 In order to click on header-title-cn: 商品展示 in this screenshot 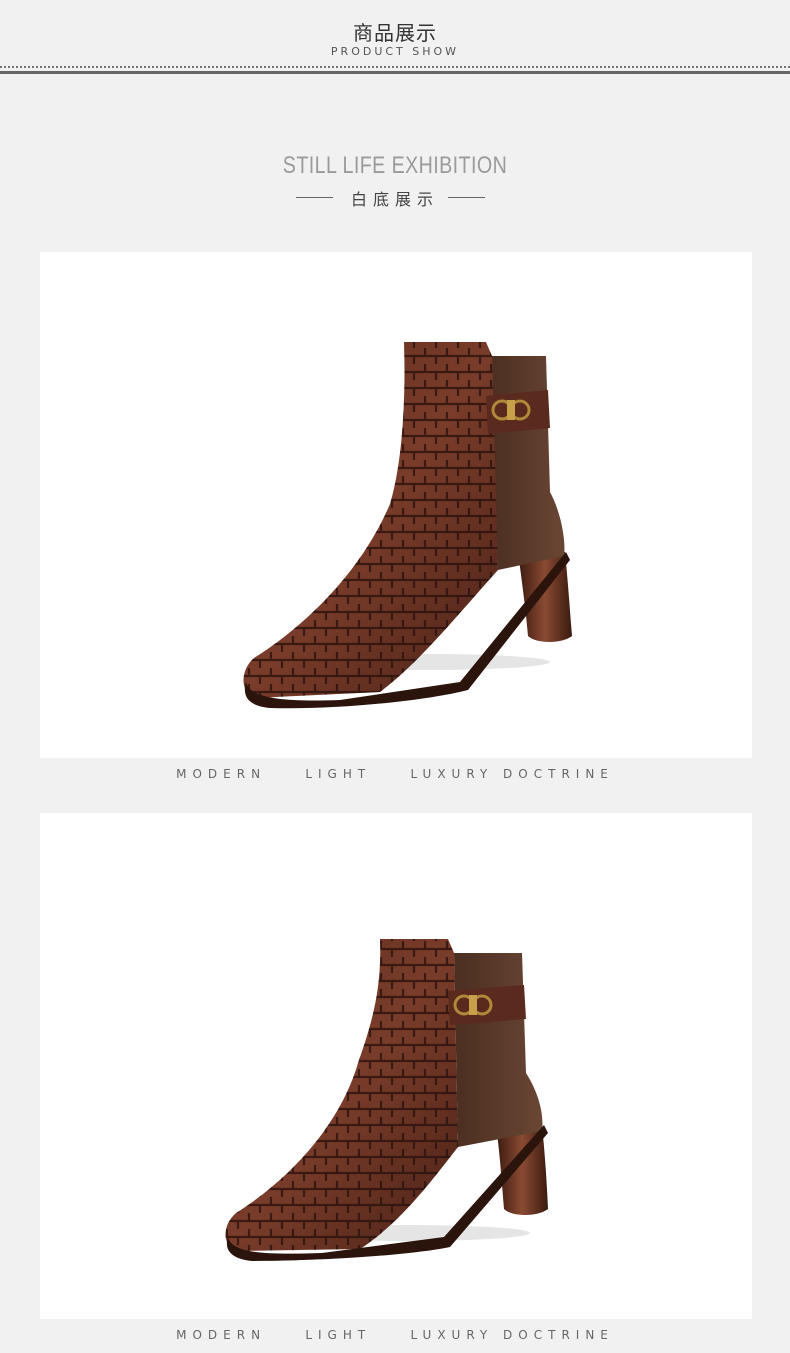, I will do `click(395, 33)`.